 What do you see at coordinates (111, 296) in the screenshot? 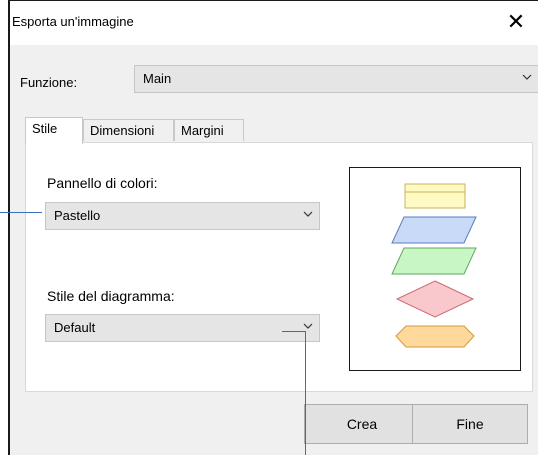
I see `diagram-style-label: Stile del diagramma:` at bounding box center [111, 296].